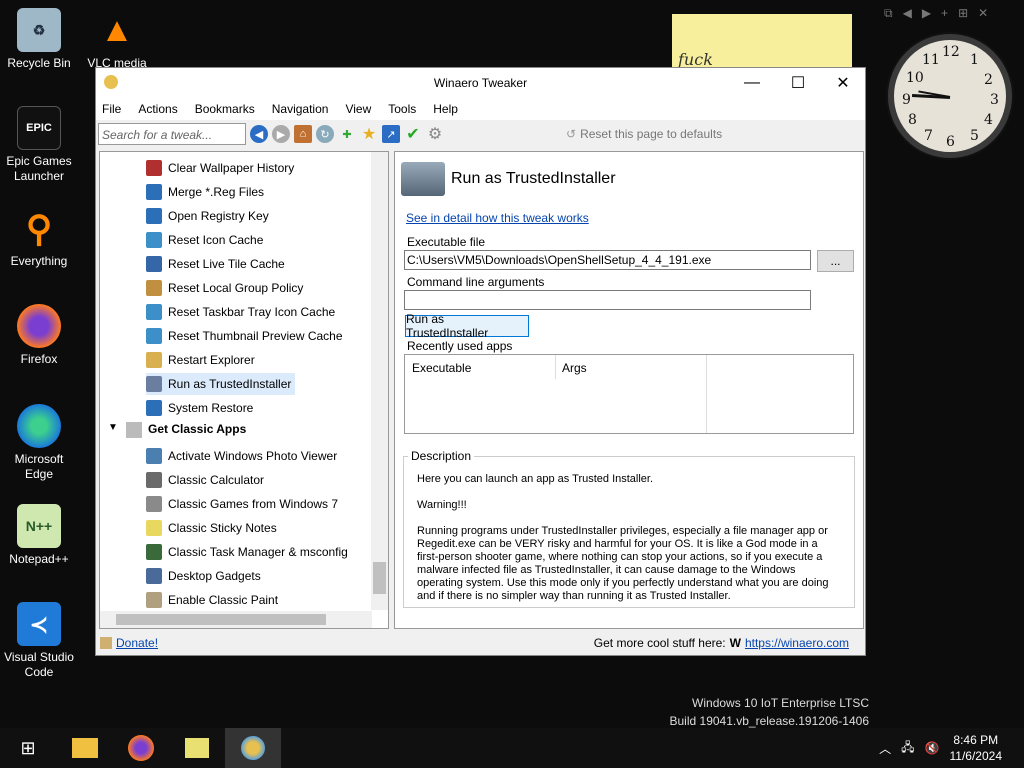 The height and width of the screenshot is (768, 1024). Describe the element at coordinates (629, 394) in the screenshot. I see `recent-list: Executable Args` at that location.